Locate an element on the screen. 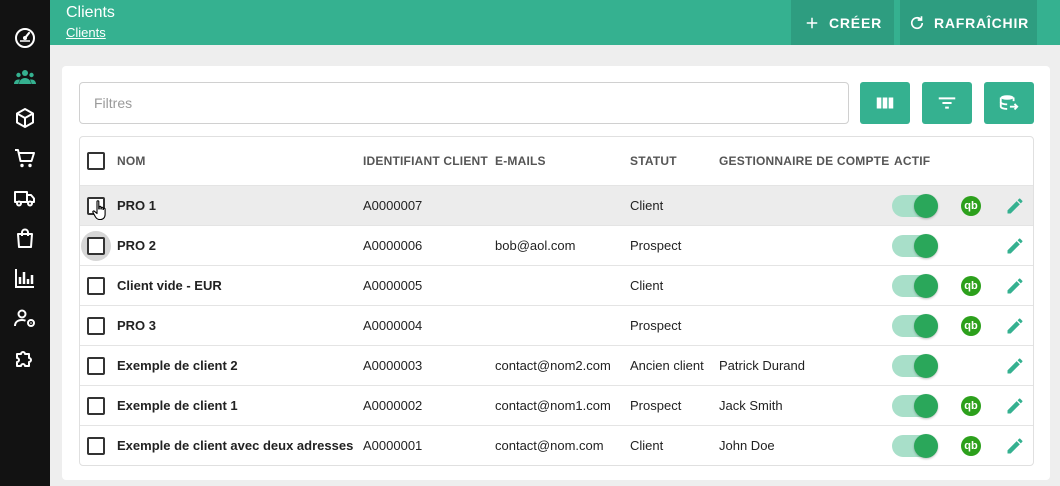 The image size is (1060, 486). filter-list-icon is located at coordinates (947, 103).